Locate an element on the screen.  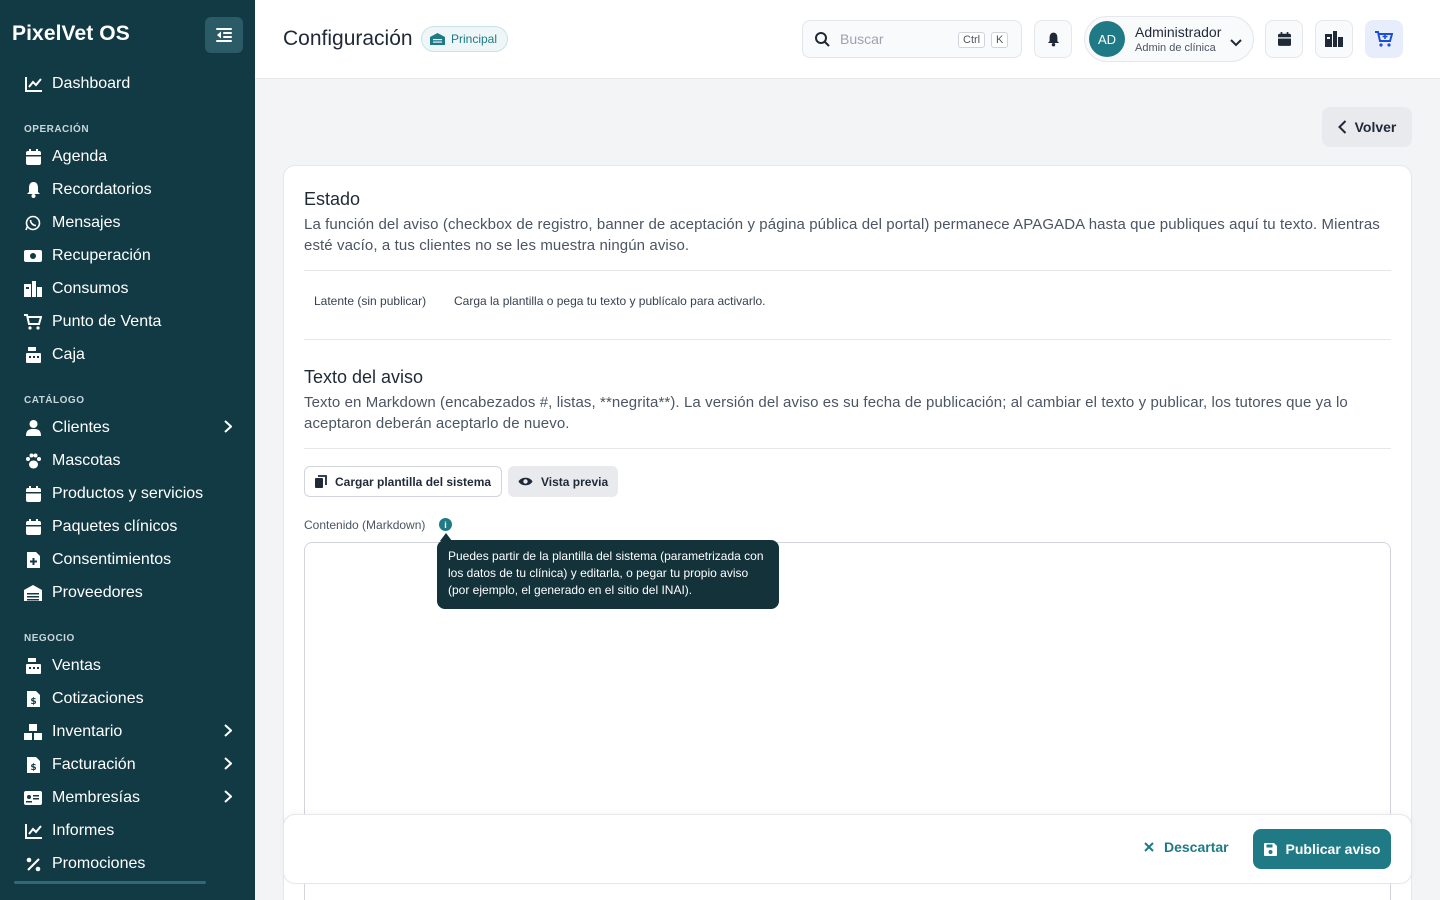
status-label: Latente (sin publicar) is located at coordinates (370, 301).